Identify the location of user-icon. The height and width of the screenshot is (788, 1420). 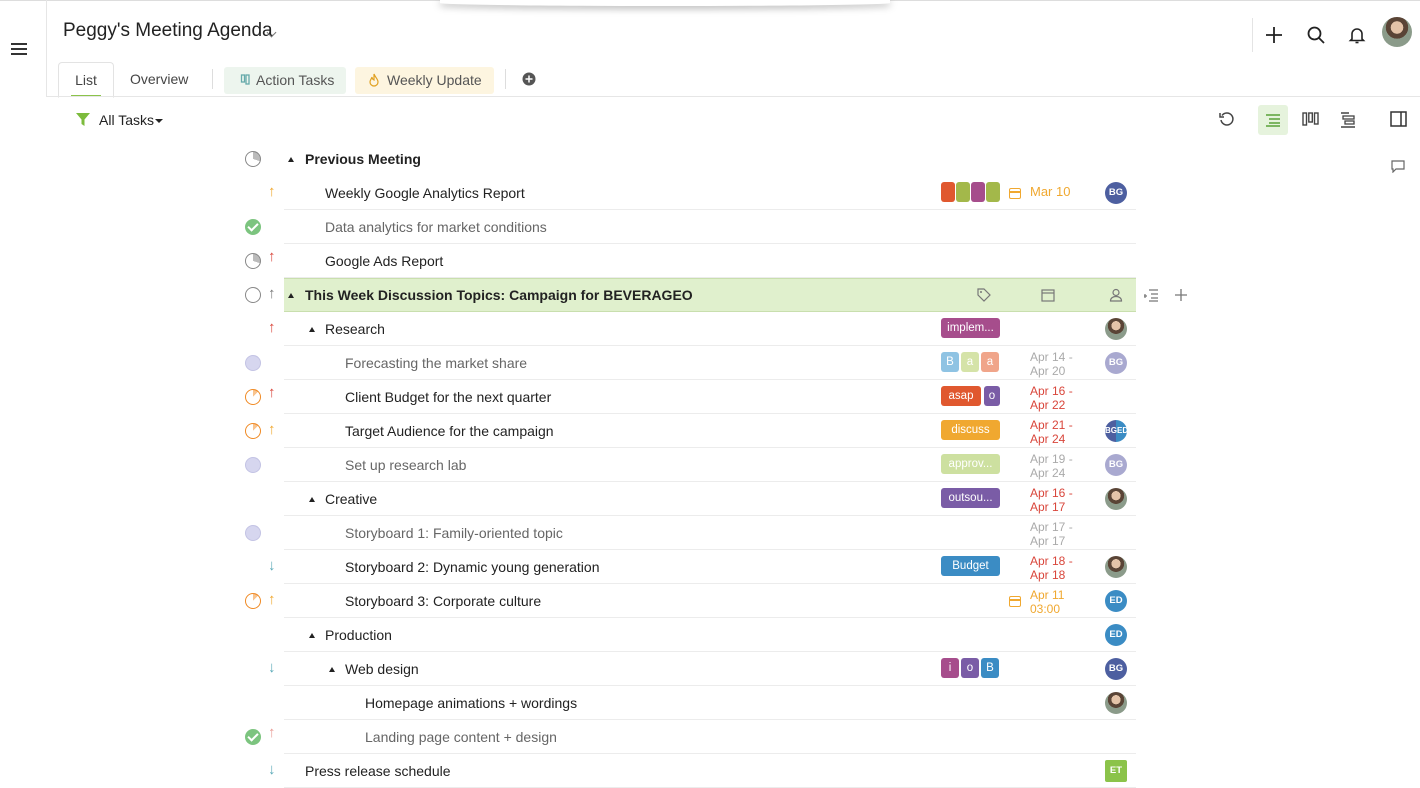
(1116, 295).